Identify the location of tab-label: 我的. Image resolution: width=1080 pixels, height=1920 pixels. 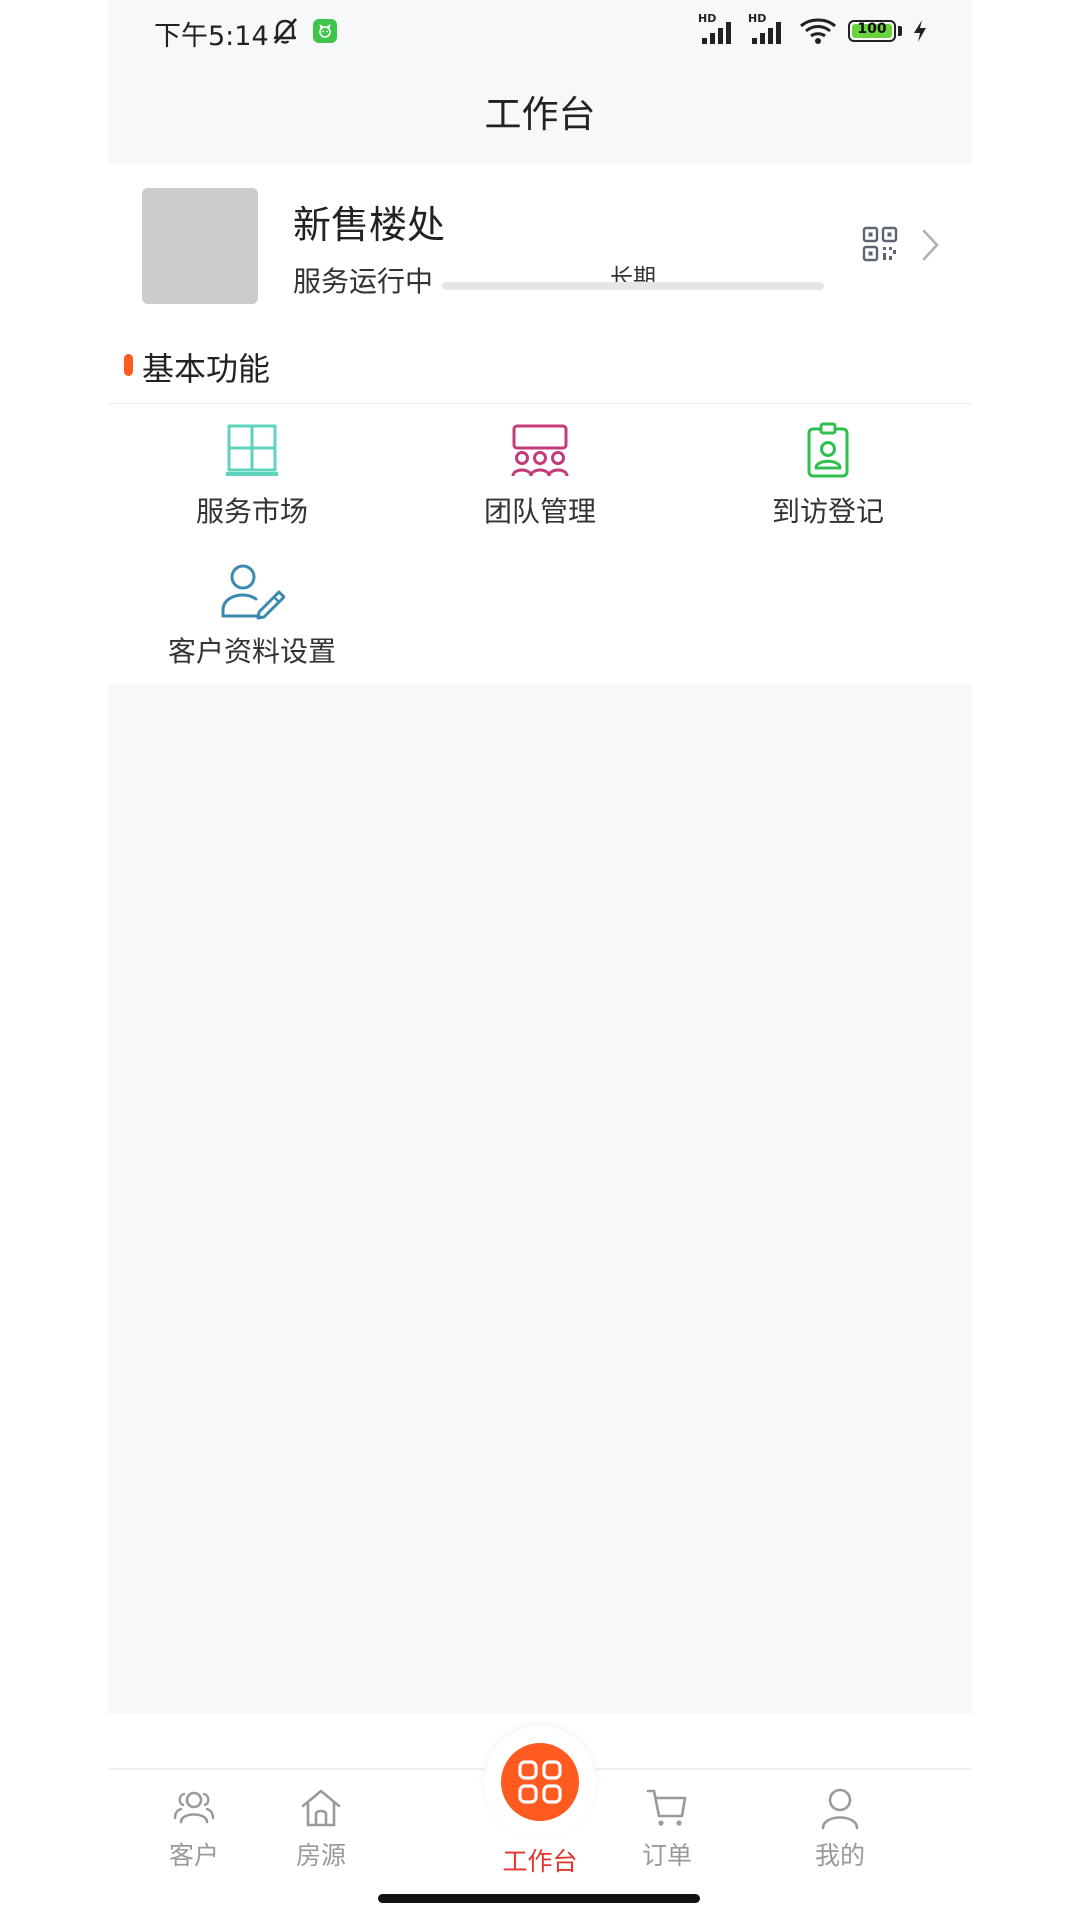
(839, 1855).